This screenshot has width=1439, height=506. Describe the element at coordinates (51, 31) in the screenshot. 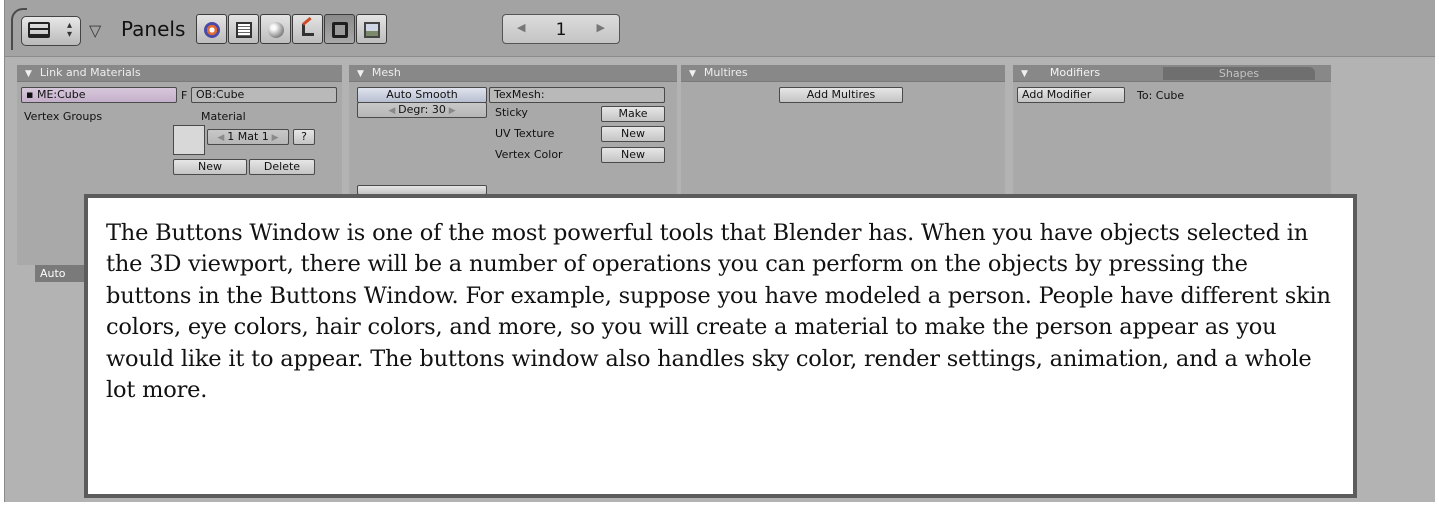

I see `window-type-menu: ▴ ▾` at that location.